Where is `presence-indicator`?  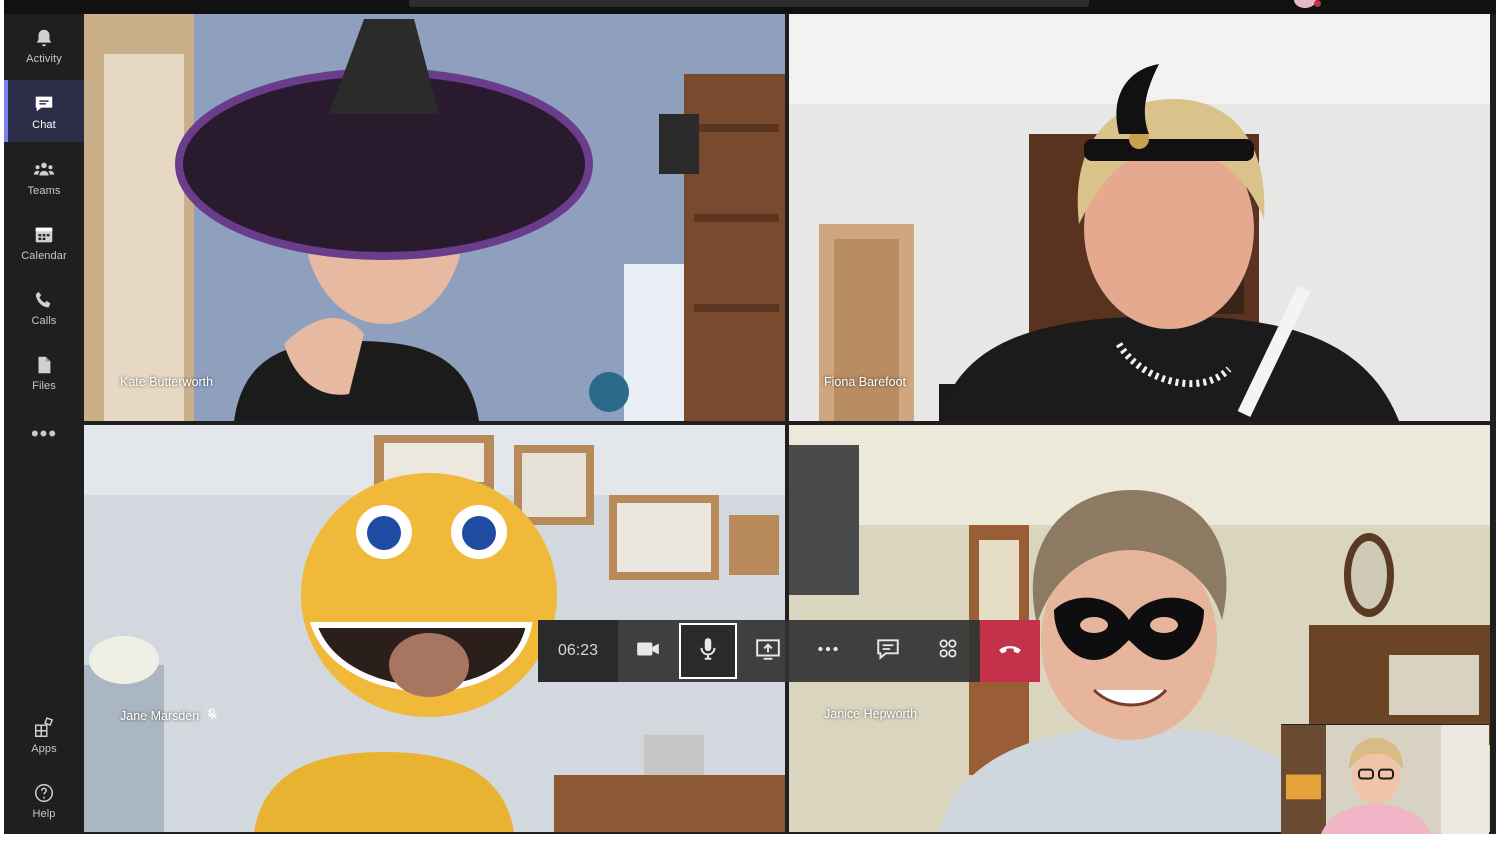 presence-indicator is located at coordinates (1317, 3).